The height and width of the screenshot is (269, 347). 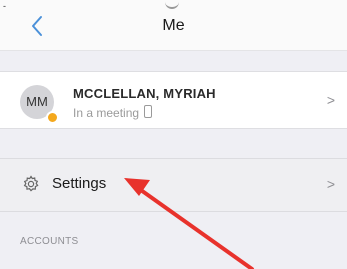 I want to click on profile-name: MCCLELLAN, MYRIAH, so click(x=144, y=93).